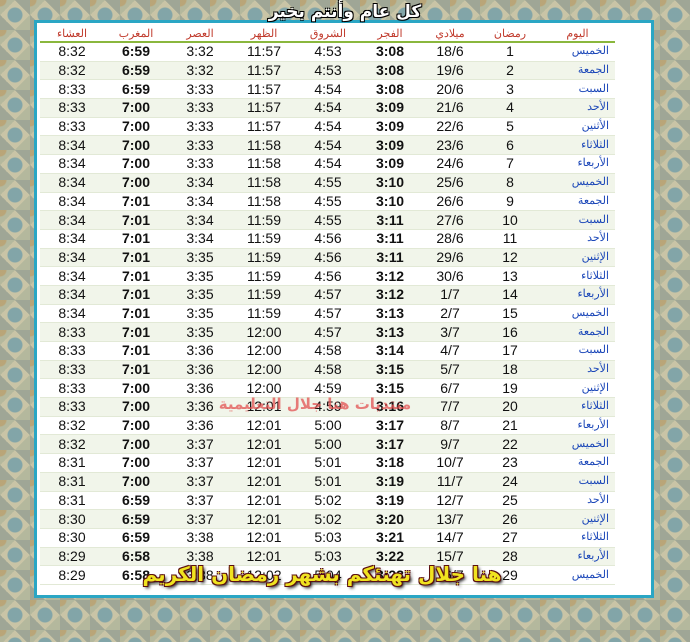  I want to click on table-row: 8:34 7:01 3:34 11:58 4:55 3:10 26/6 9 الجمعة, so click(327, 202).